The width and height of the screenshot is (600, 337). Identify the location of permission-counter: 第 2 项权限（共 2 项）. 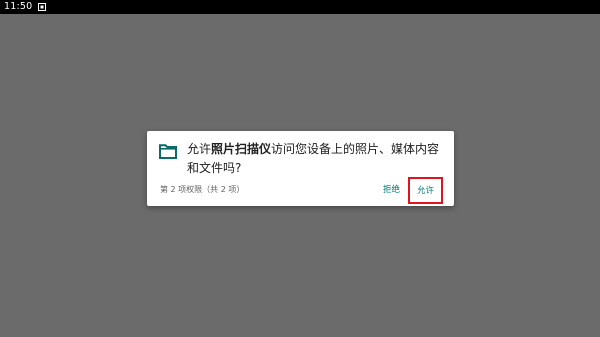
(202, 189).